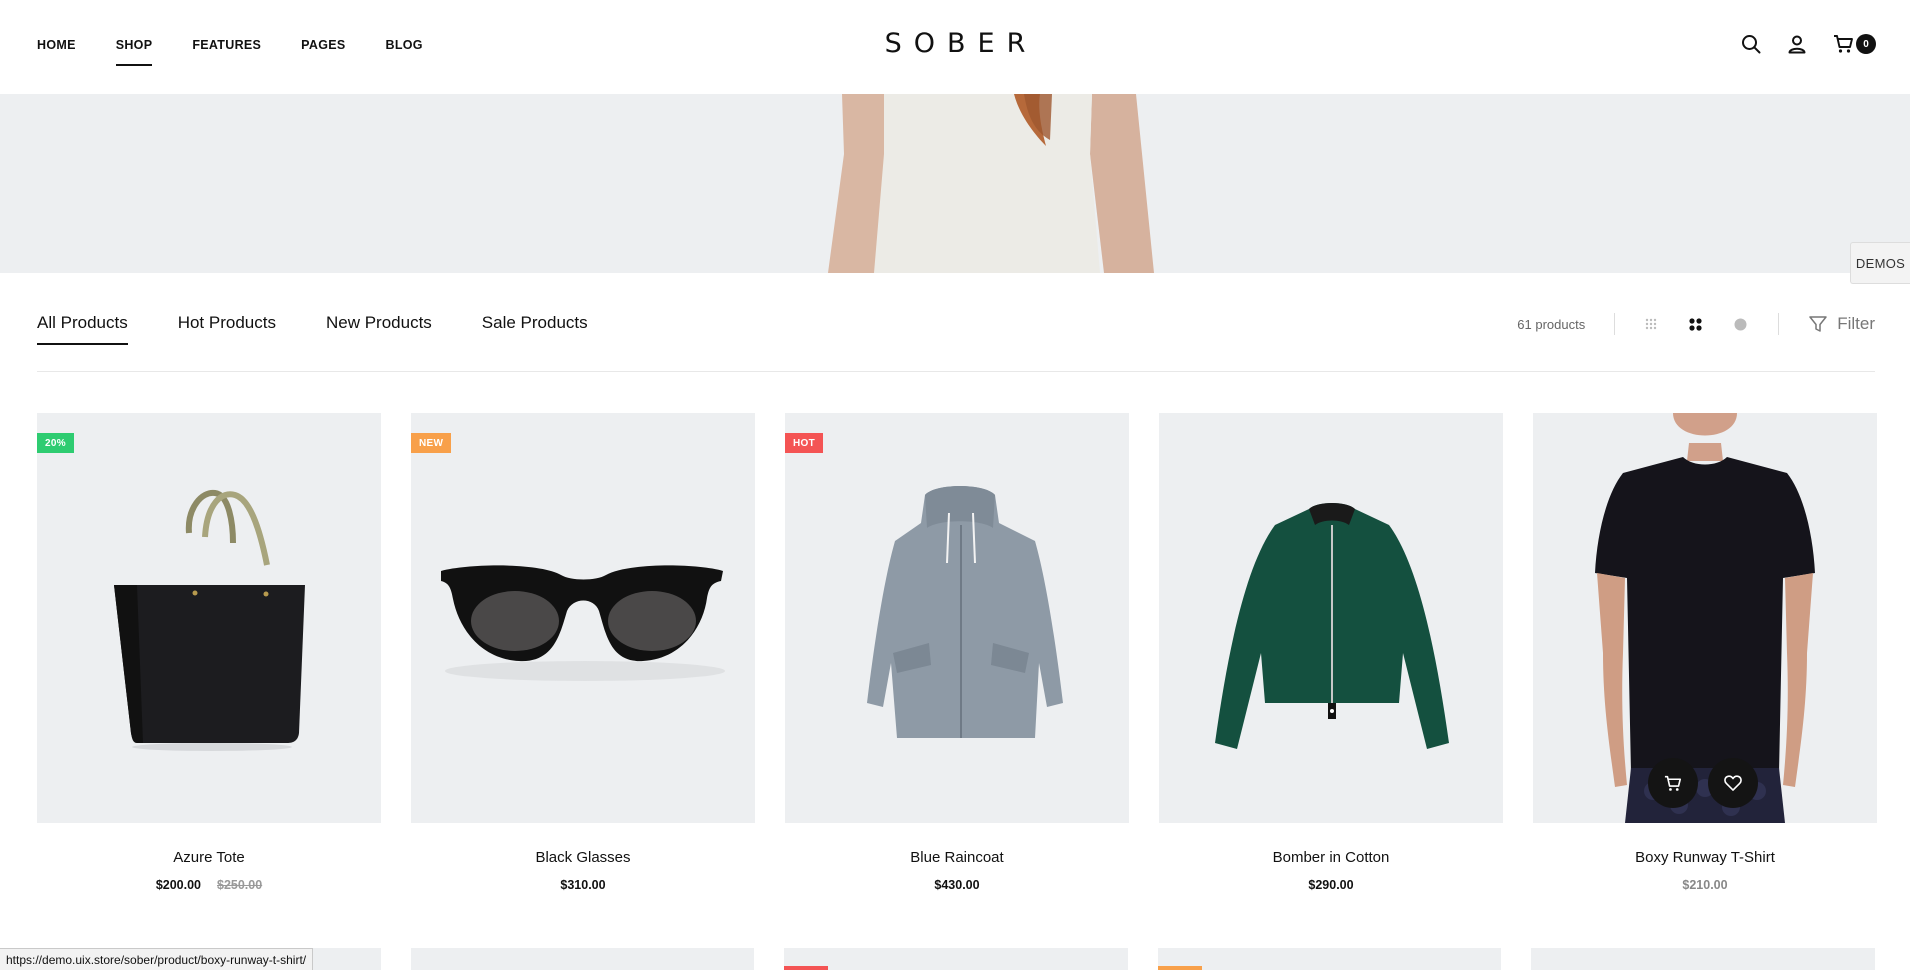 This screenshot has width=1910, height=970. What do you see at coordinates (965, 612) in the screenshot?
I see `raincoat-image` at bounding box center [965, 612].